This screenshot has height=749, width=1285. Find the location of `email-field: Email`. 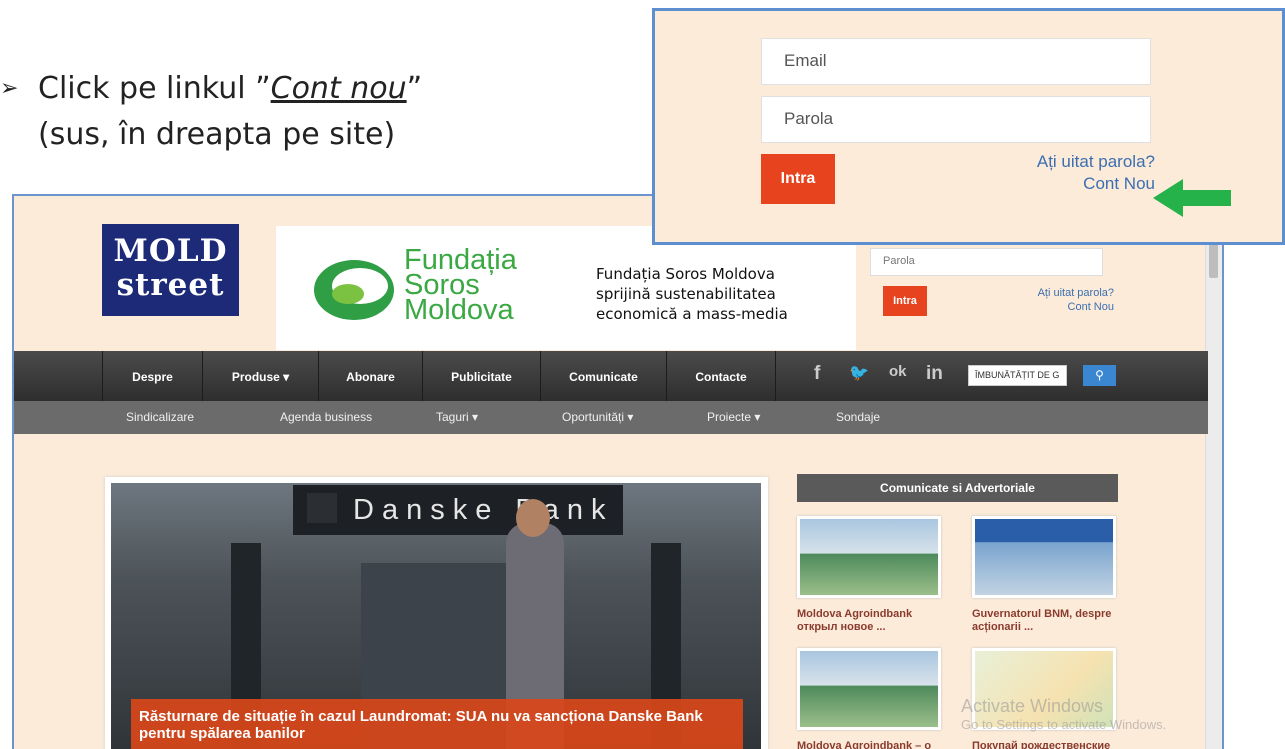

email-field: Email is located at coordinates (956, 61).